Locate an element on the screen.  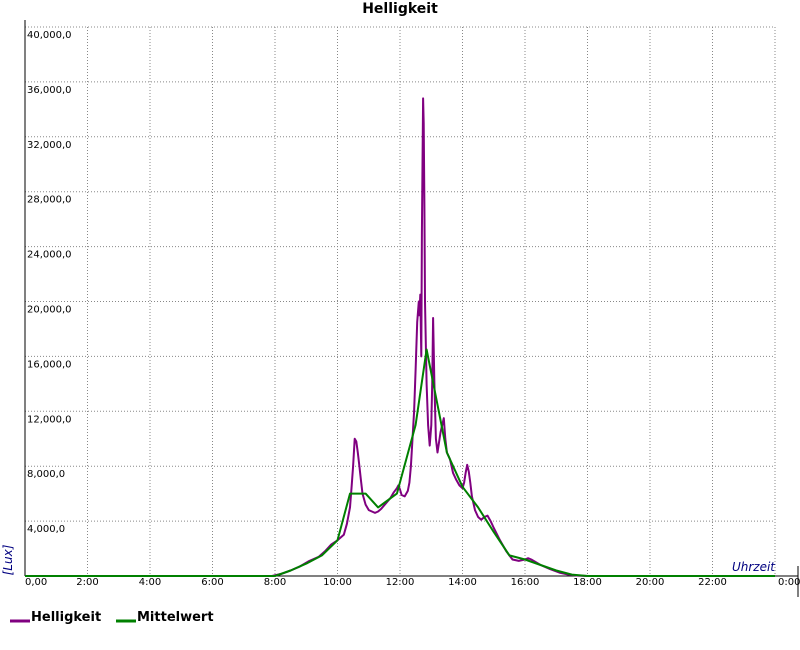
y-axis-label: [Lux] is located at coordinates (8, 559).